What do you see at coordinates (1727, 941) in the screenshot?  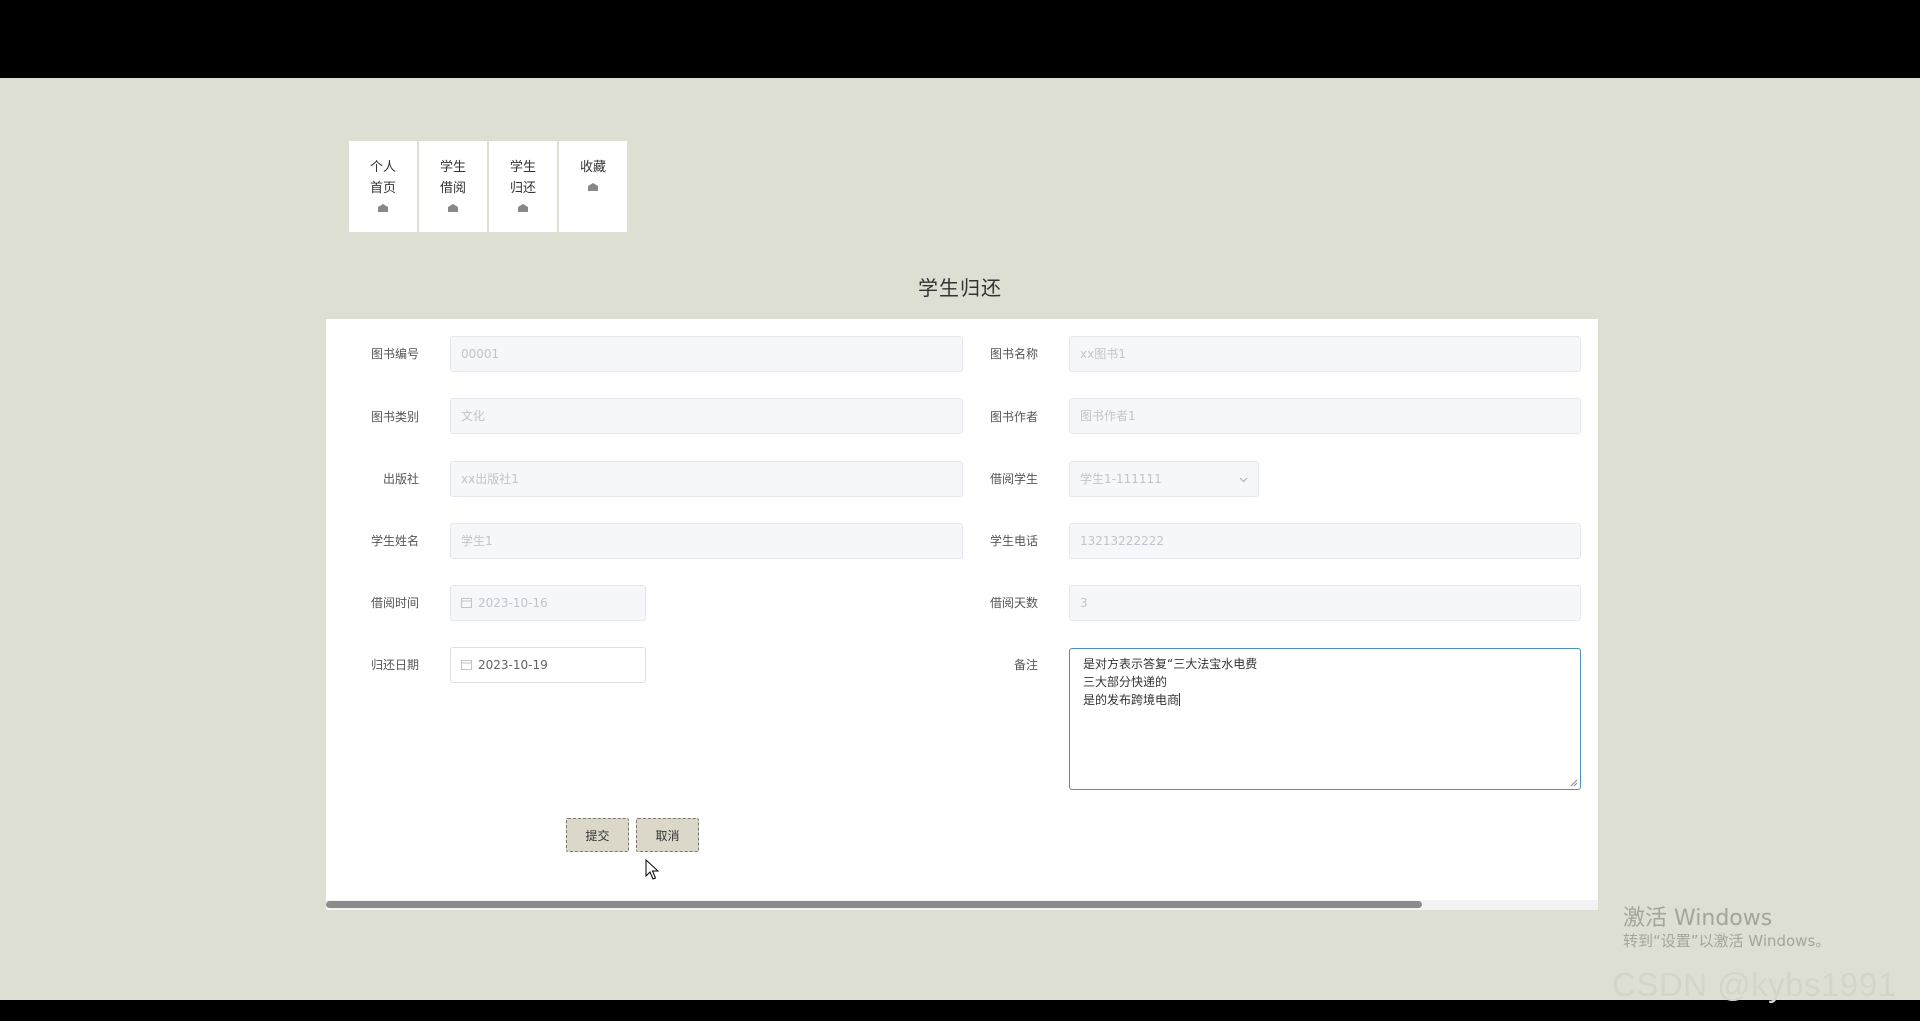 I see `windows-activation-subtitle: 转到“设置”以激活 Windows。` at bounding box center [1727, 941].